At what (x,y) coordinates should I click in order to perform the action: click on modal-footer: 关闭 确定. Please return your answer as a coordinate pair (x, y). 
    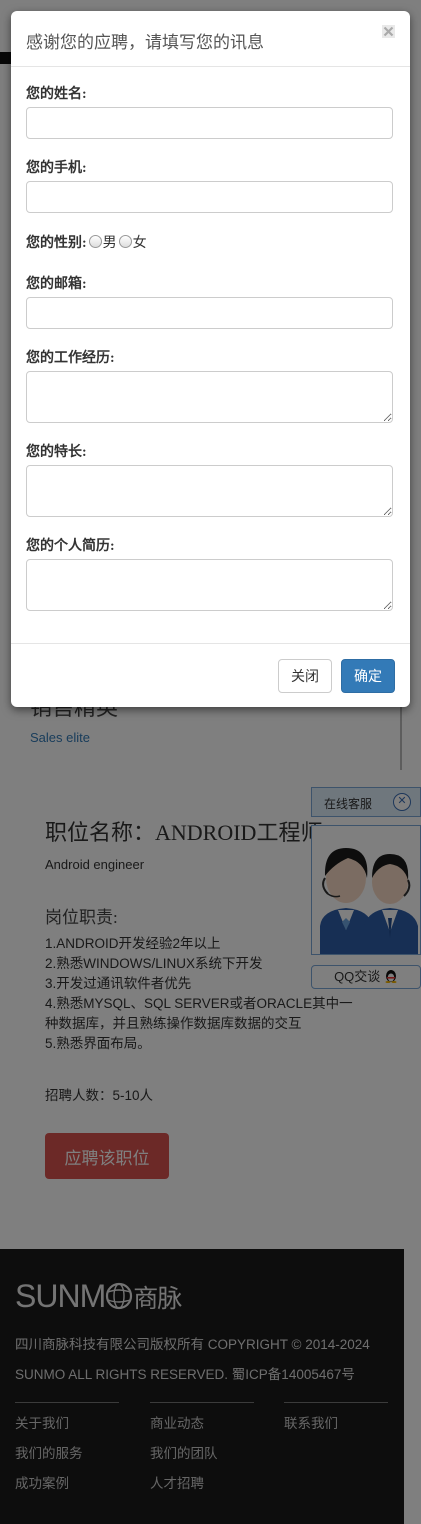
    Looking at the image, I should click on (210, 675).